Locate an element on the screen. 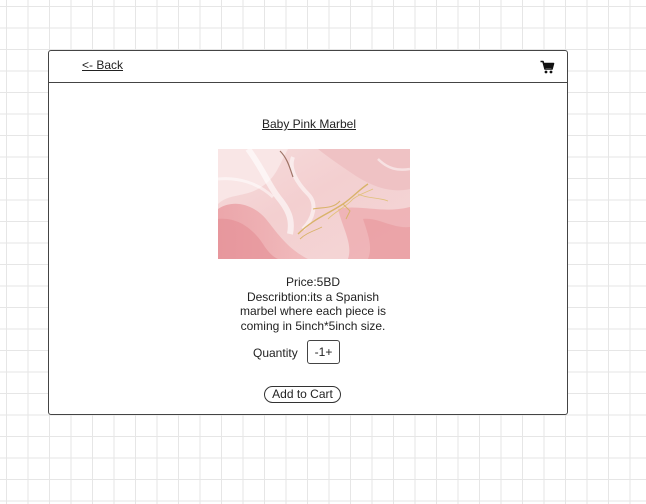 The image size is (646, 504). quantity-label: Quantity is located at coordinates (275, 353).